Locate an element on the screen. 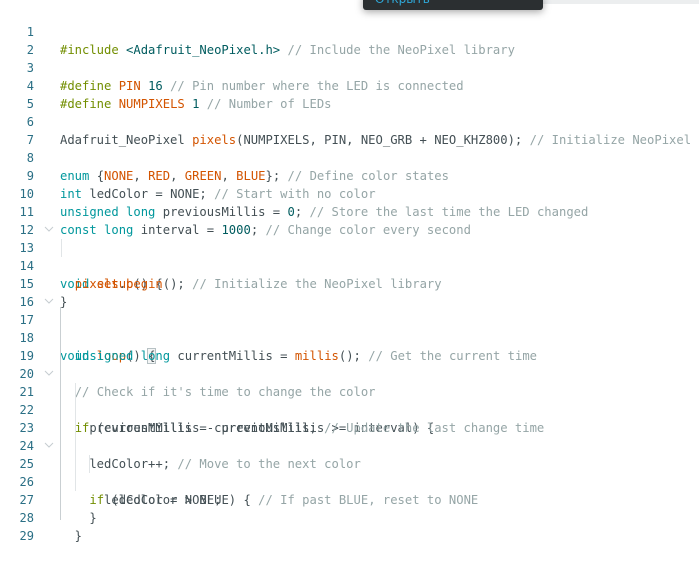 The width and height of the screenshot is (699, 563). code-line: 28 } is located at coordinates (349, 517).